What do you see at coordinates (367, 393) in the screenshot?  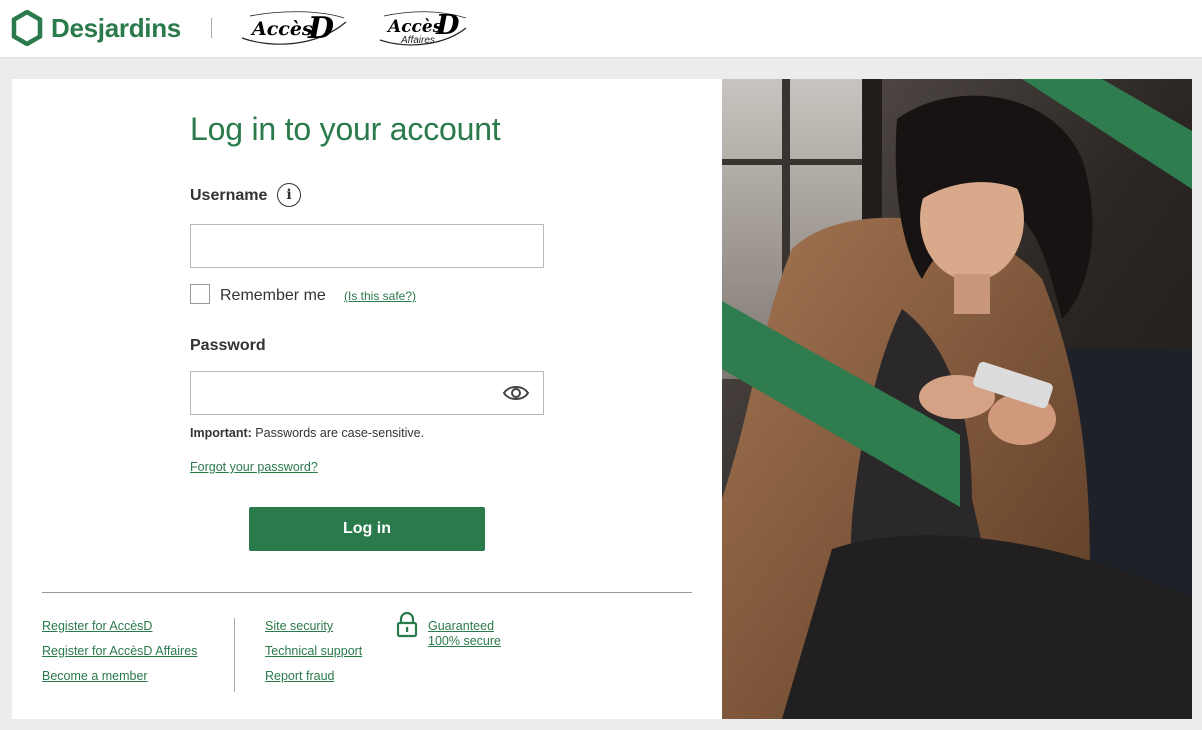 I see `password-input` at bounding box center [367, 393].